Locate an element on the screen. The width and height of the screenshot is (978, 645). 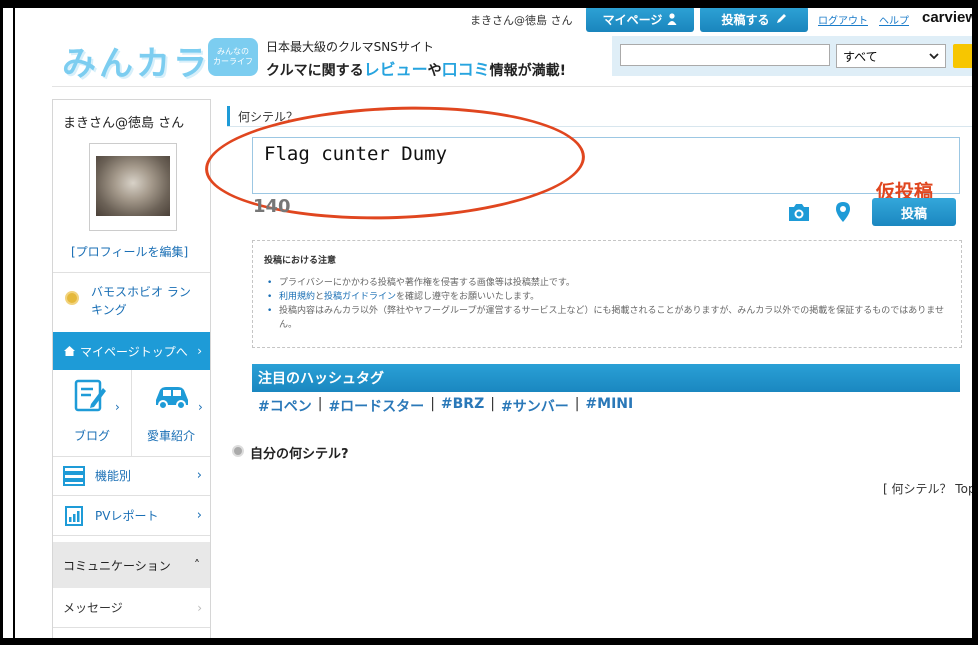
communication-label: コミュニケーション is located at coordinates (117, 565).